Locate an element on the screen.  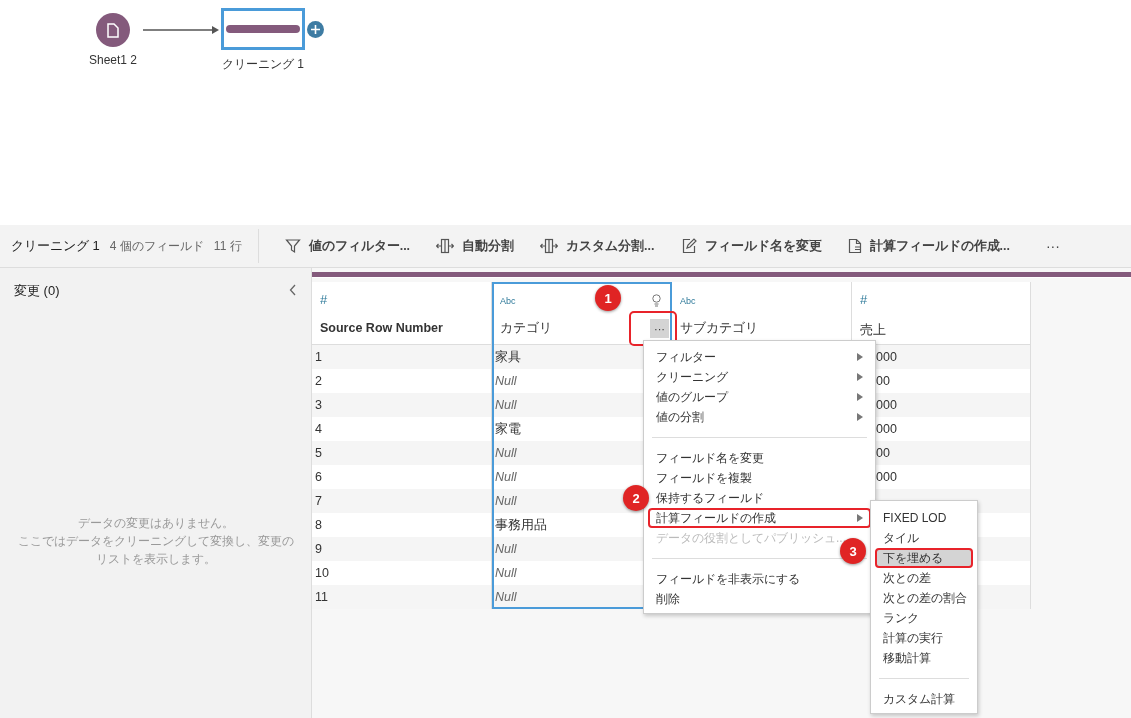
table-cell: 1 is located at coordinates (402, 357).